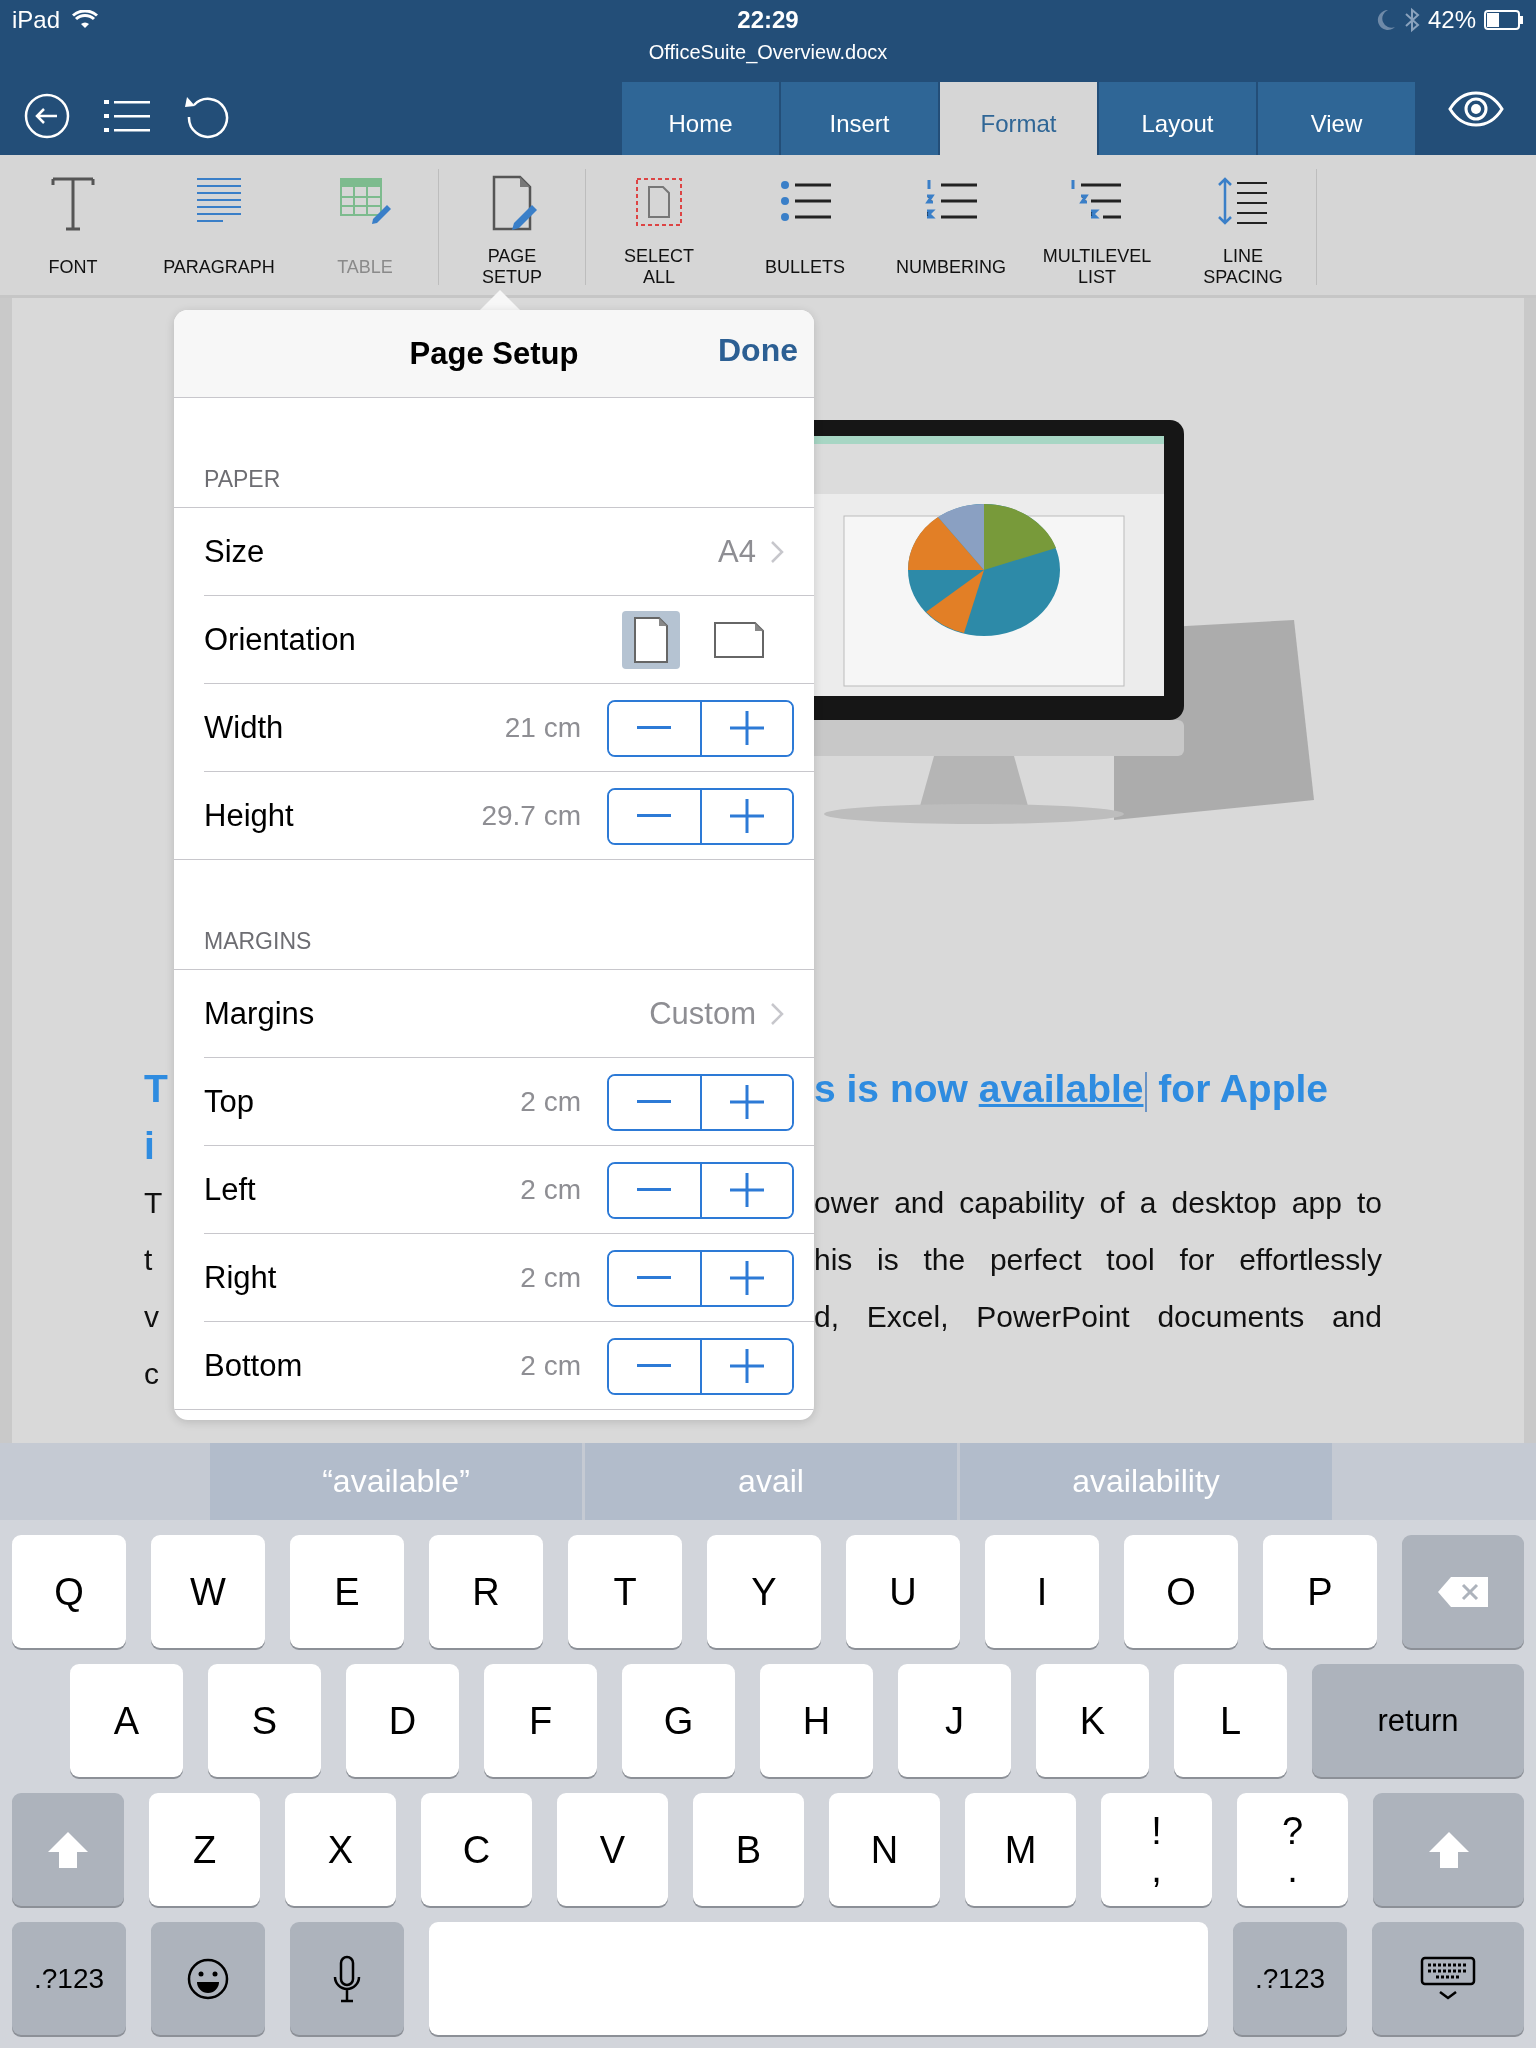 The height and width of the screenshot is (2048, 1536). What do you see at coordinates (678, 1720) in the screenshot?
I see `keyboard-key: G` at bounding box center [678, 1720].